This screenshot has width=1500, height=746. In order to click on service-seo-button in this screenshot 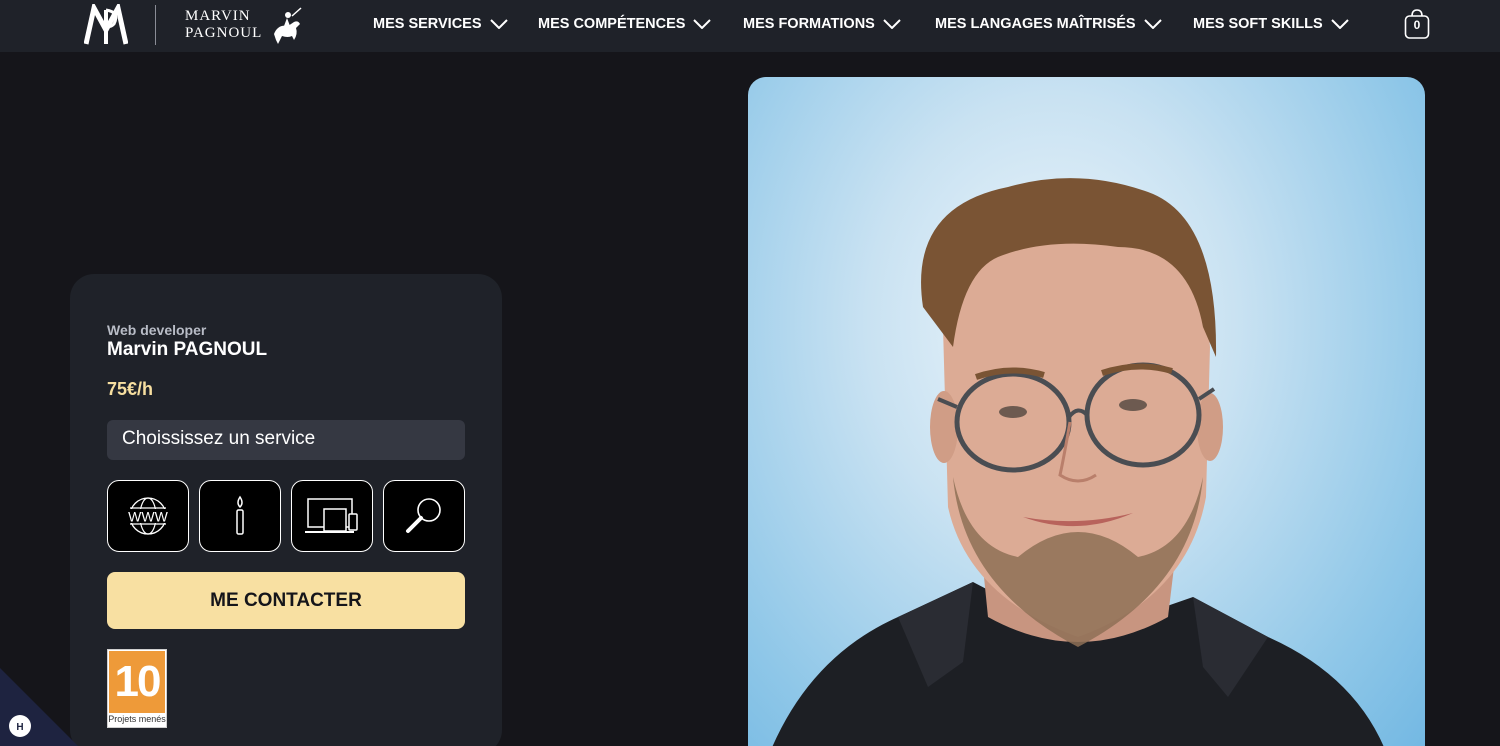, I will do `click(424, 516)`.